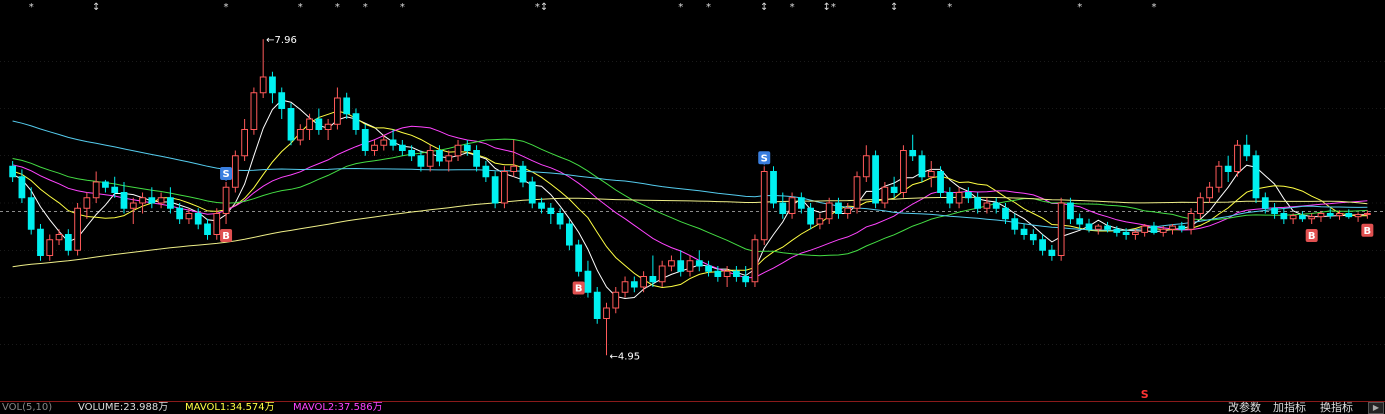 The image size is (1385, 414). I want to click on signal-marker-label: S, so click(764, 158).